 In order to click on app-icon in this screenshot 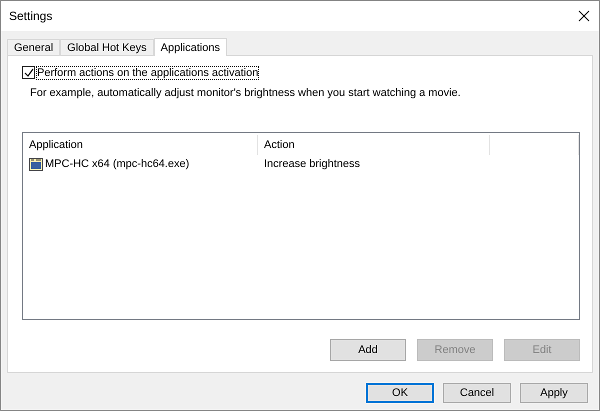, I will do `click(36, 164)`.